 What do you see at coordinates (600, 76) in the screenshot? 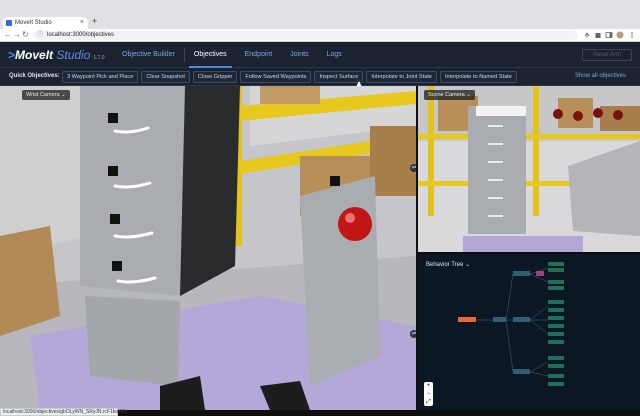
I see `show-all-objectives-link: Show all objectives` at bounding box center [600, 76].